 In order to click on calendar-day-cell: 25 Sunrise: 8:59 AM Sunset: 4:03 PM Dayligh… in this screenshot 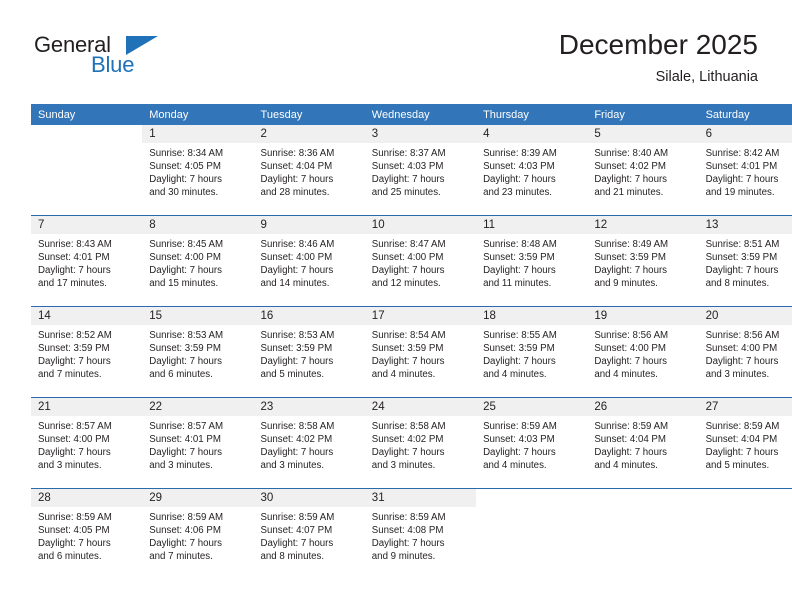, I will do `click(532, 443)`.